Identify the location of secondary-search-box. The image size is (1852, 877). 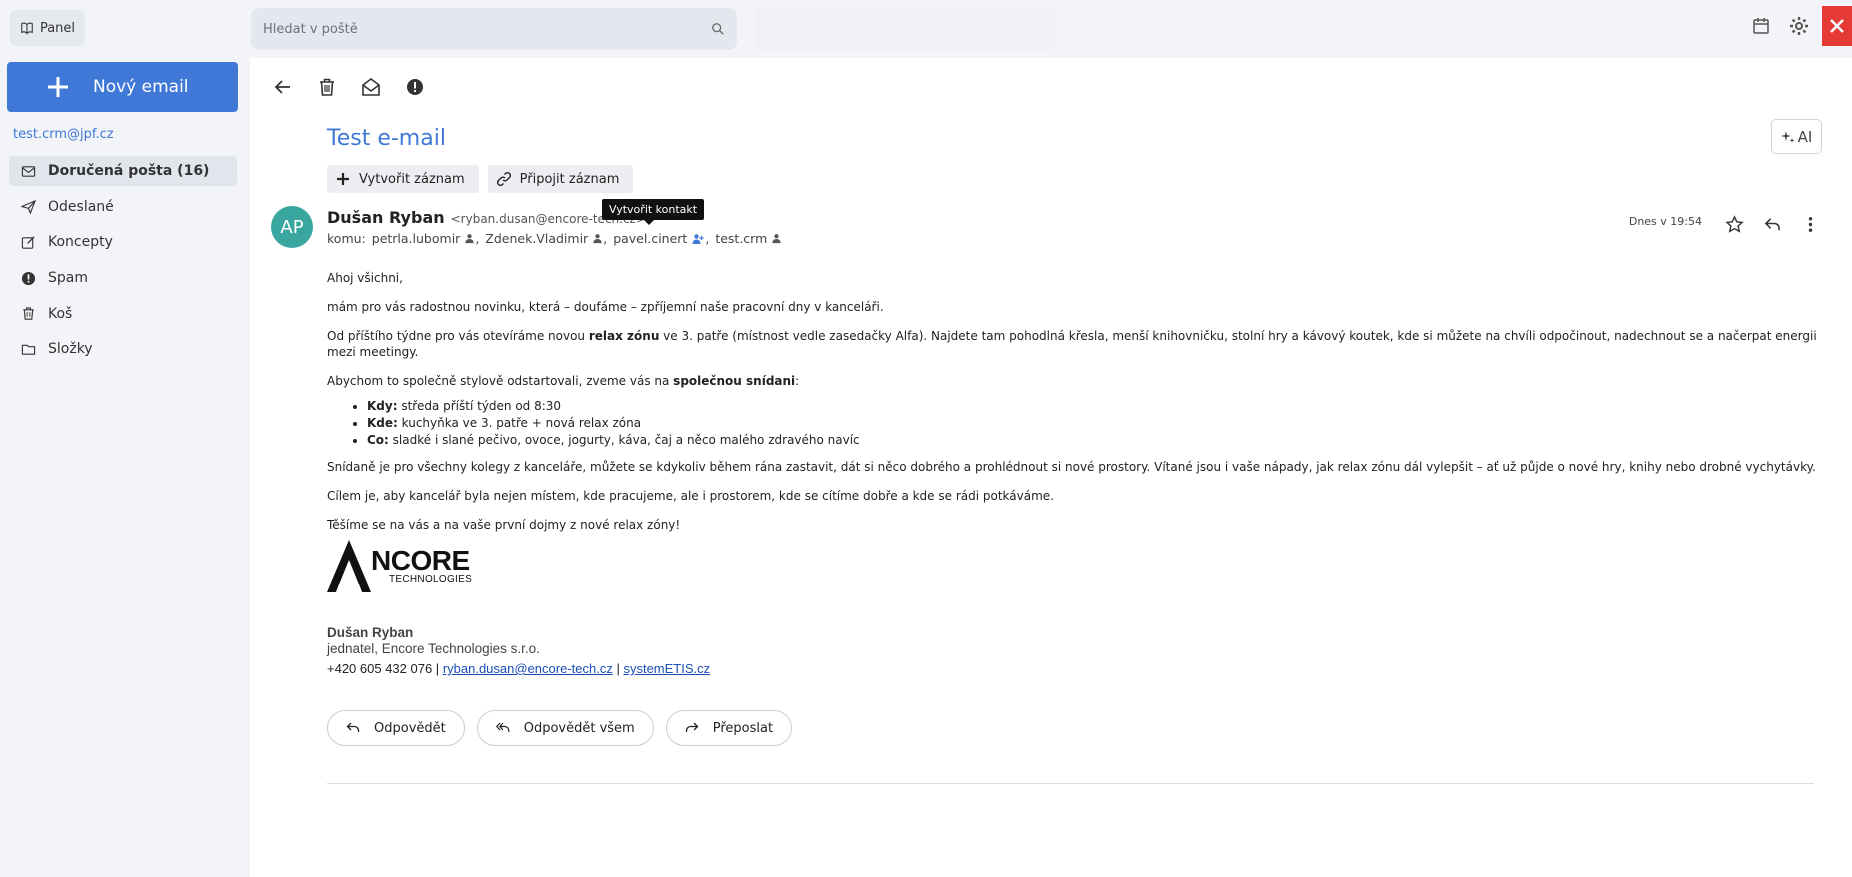
(906, 29).